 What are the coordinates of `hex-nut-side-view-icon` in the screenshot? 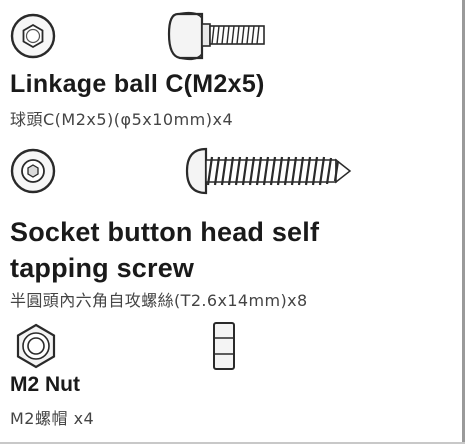 It's located at (224, 346).